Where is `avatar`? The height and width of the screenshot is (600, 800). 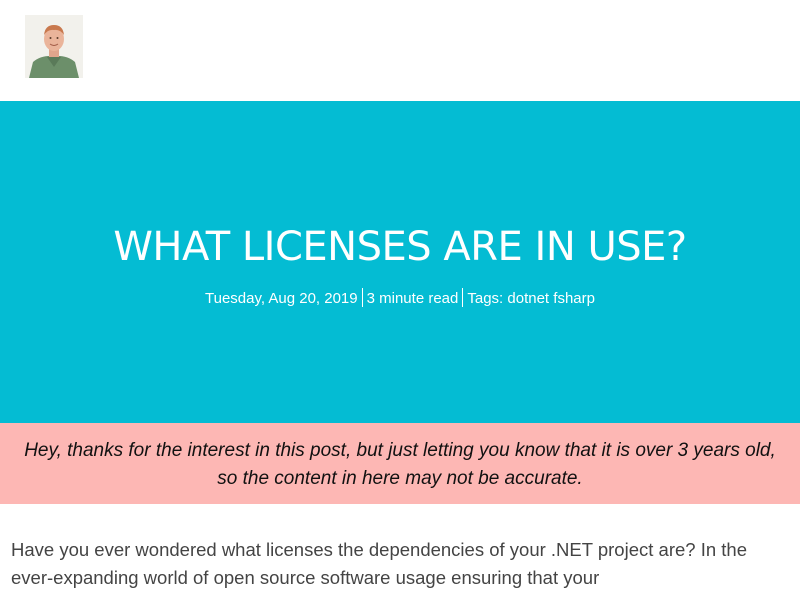 avatar is located at coordinates (54, 46).